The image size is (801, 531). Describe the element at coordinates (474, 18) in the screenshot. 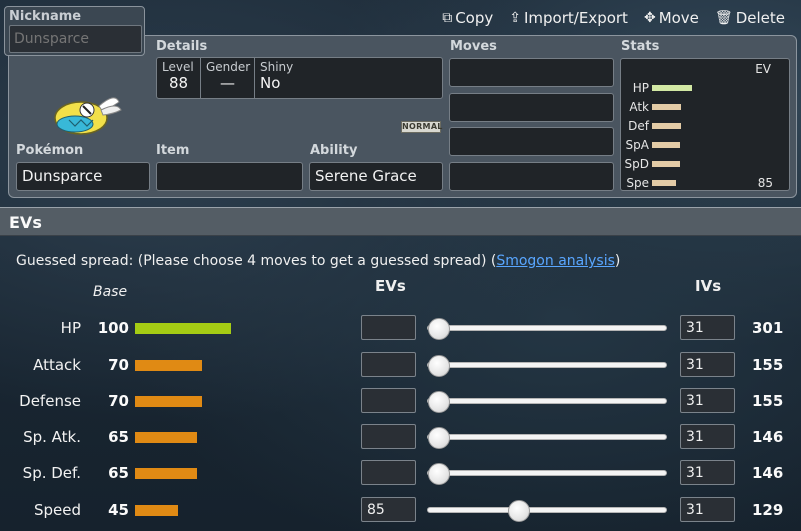

I see `copy-label: Copy` at that location.